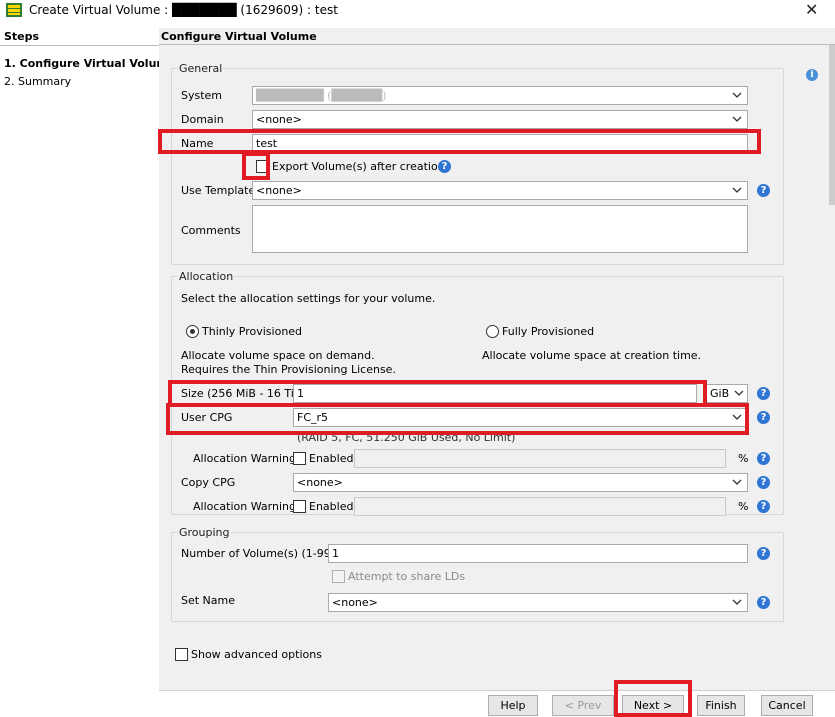  I want to click on advanced-options-label: Show advanced options, so click(256, 654).